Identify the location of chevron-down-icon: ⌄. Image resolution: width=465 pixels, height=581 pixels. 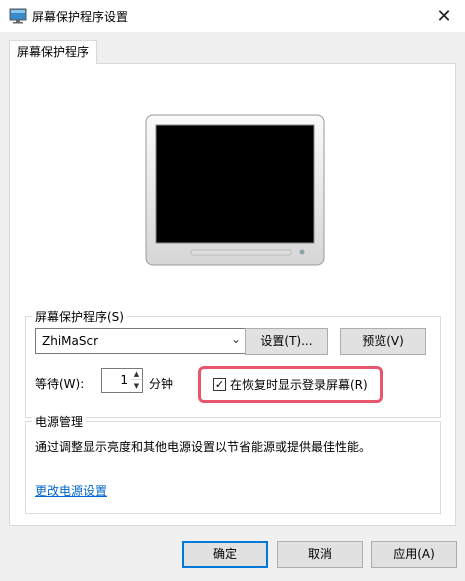
(235, 339).